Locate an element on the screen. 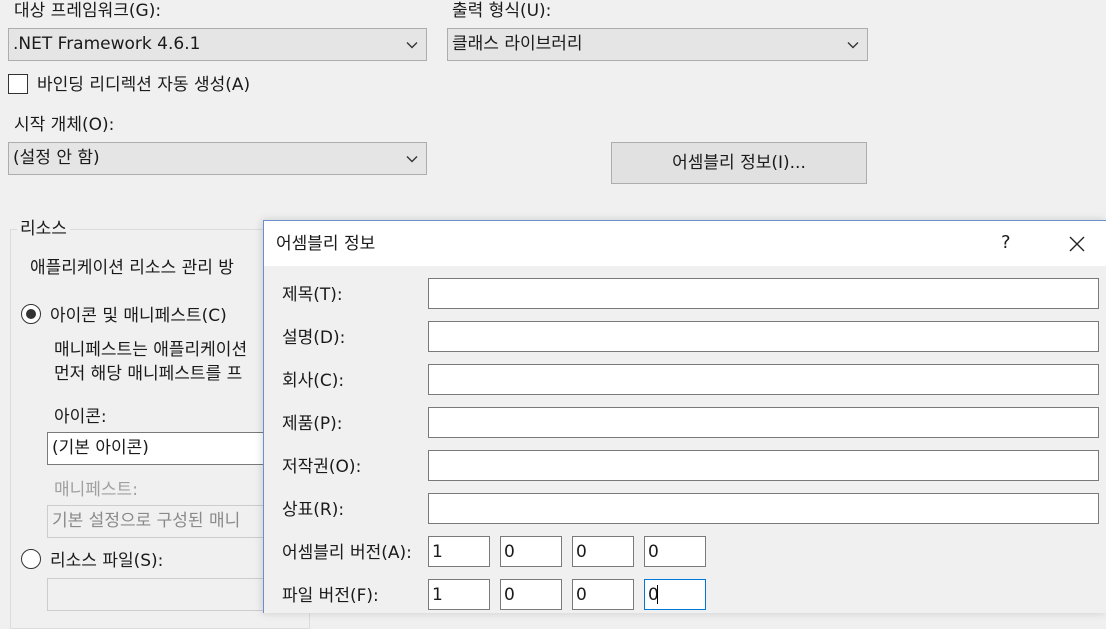 This screenshot has height=629, width=1106. copyright-field-label: 저작권(O): is located at coordinates (322, 467).